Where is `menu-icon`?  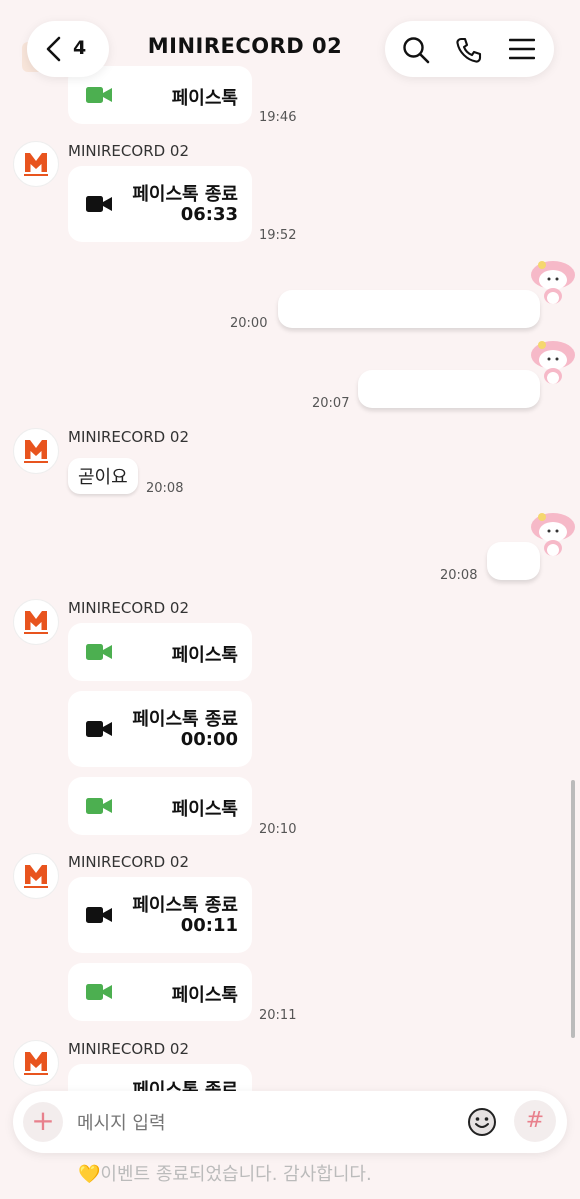
menu-icon is located at coordinates (522, 49).